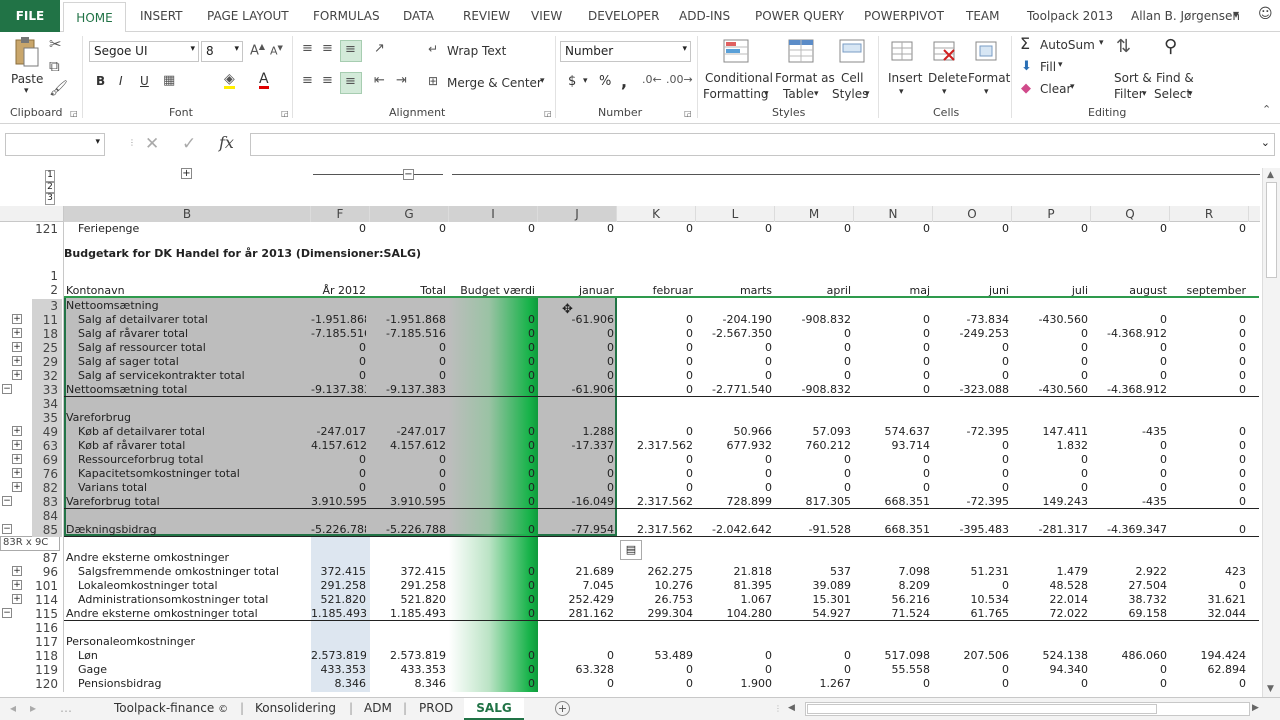  Describe the element at coordinates (47, 404) in the screenshot. I see `row-number: 34` at that location.